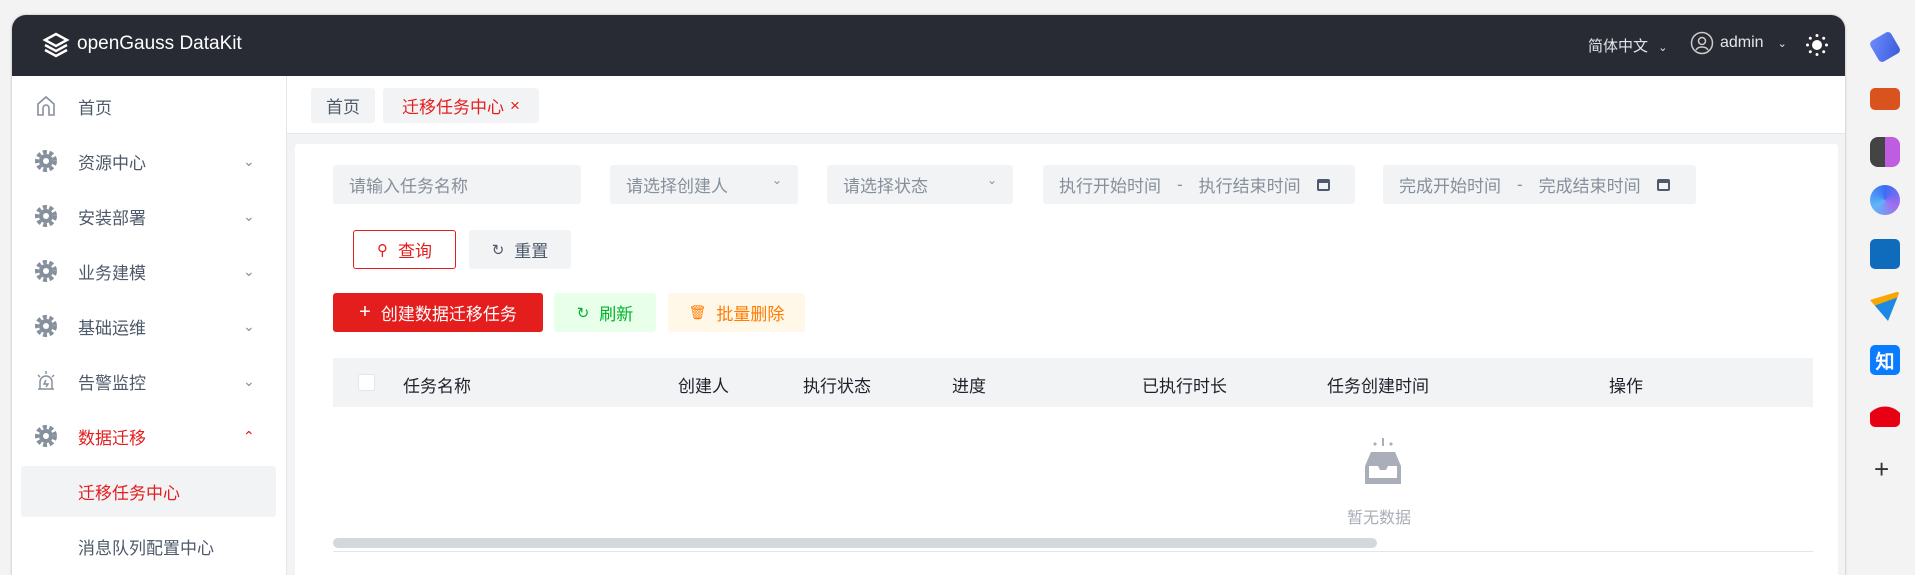 The image size is (1915, 575). I want to click on sidebar-item-business-modeling: 业务建模 ⌄, so click(149, 271).